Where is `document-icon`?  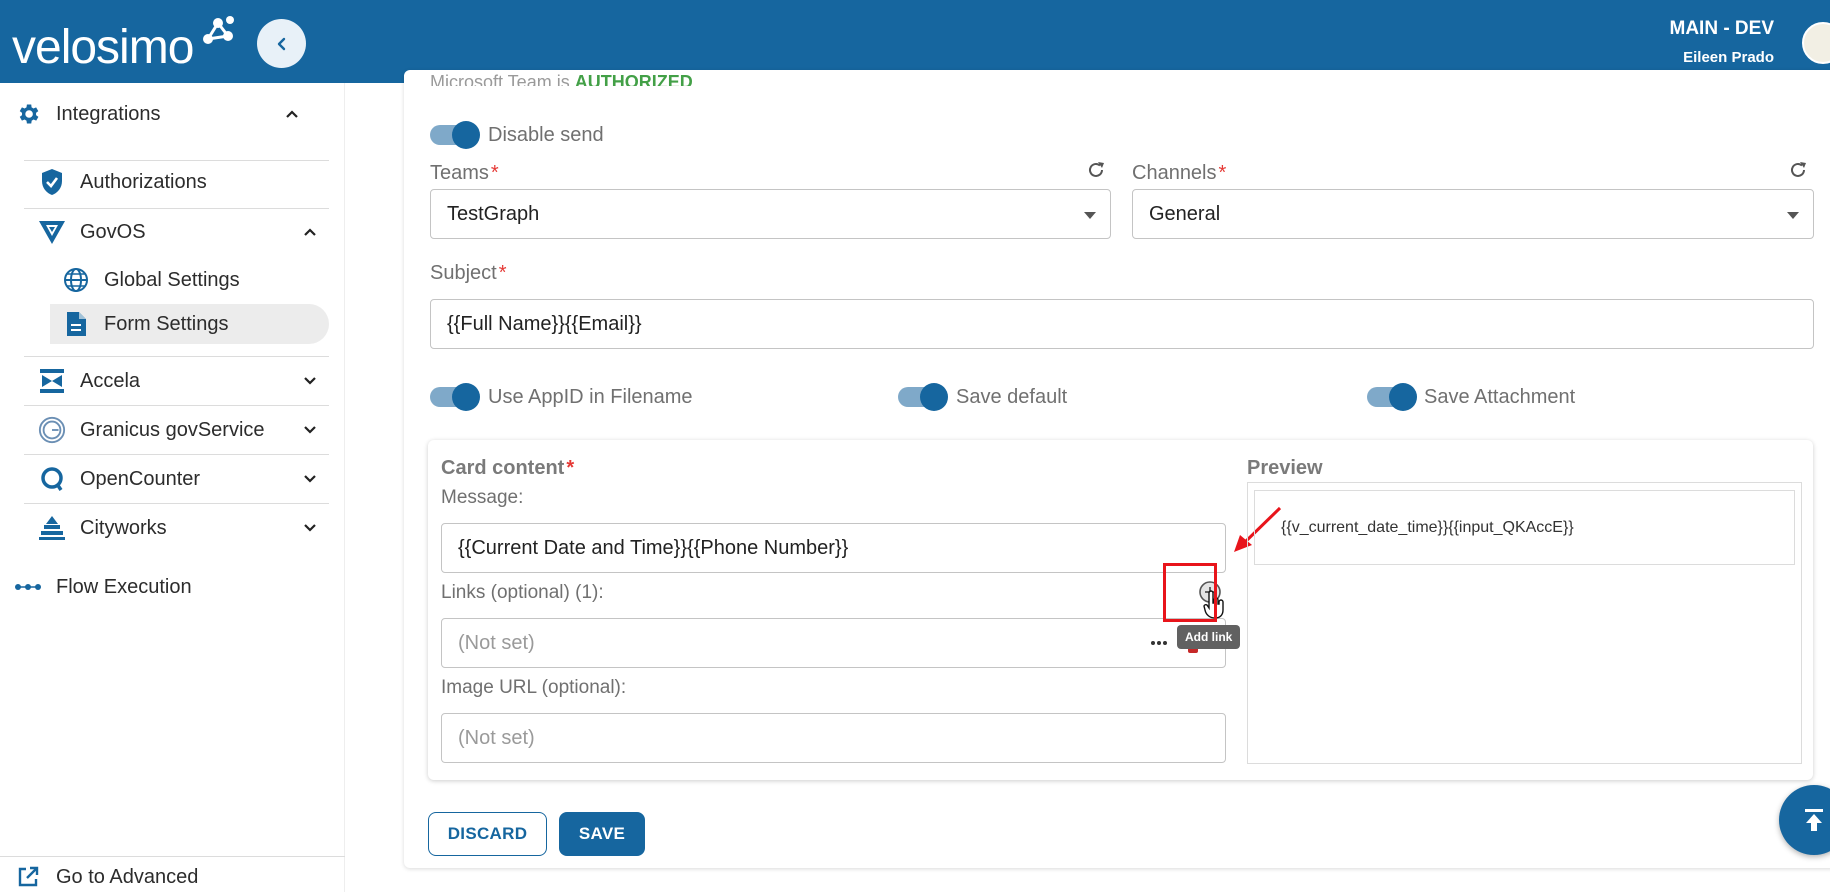
document-icon is located at coordinates (76, 324).